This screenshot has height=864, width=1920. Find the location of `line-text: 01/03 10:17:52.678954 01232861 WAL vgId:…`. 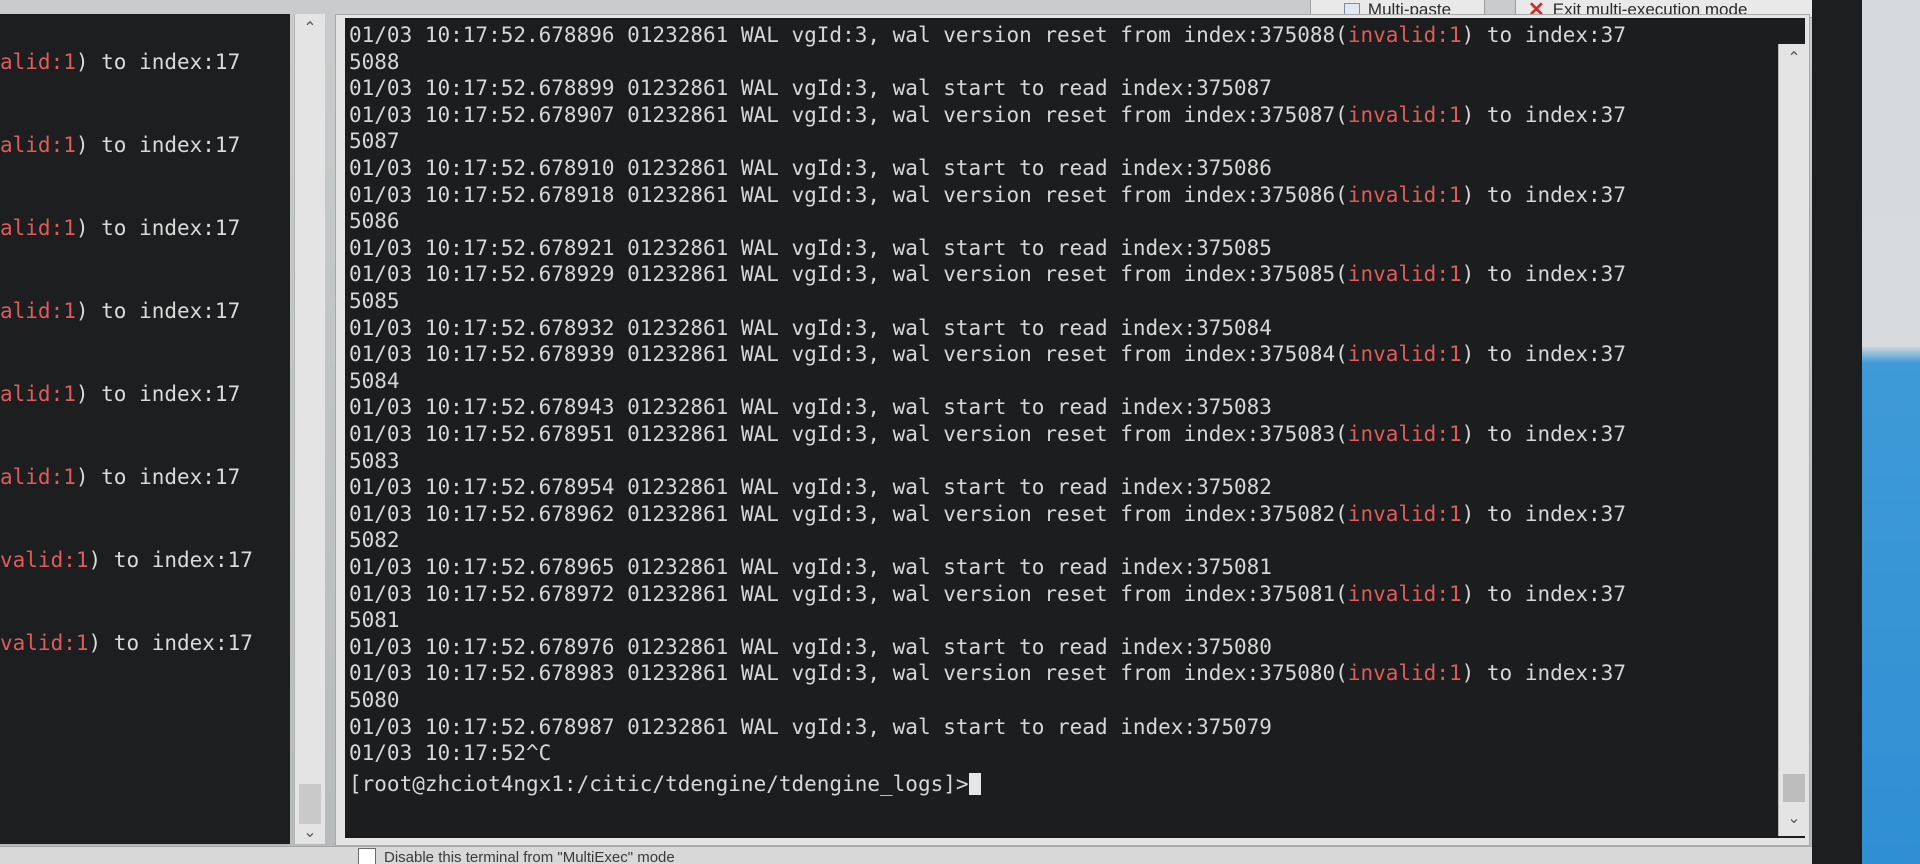

line-text: 01/03 10:17:52.678954 01232861 WAL vgId:… is located at coordinates (810, 487).